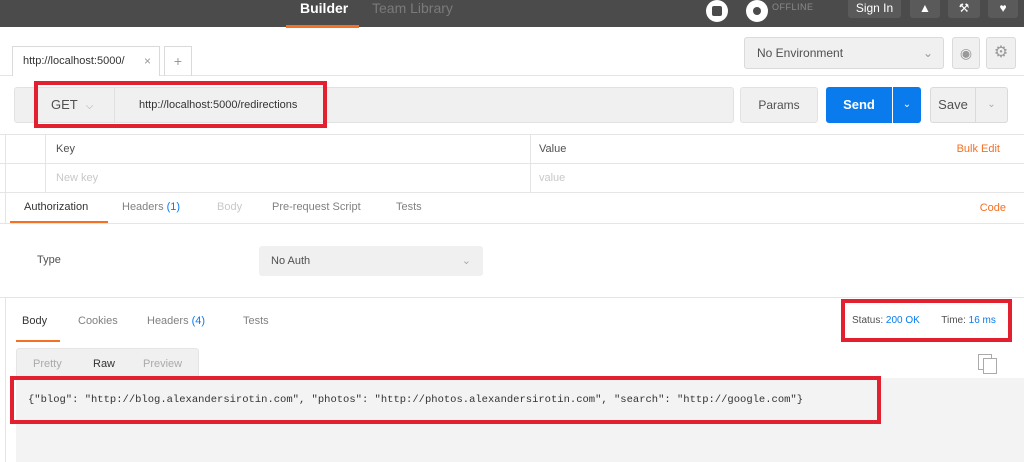 The width and height of the screenshot is (1024, 462). I want to click on manage-environments-gear-icon: ⚙, so click(1001, 53).